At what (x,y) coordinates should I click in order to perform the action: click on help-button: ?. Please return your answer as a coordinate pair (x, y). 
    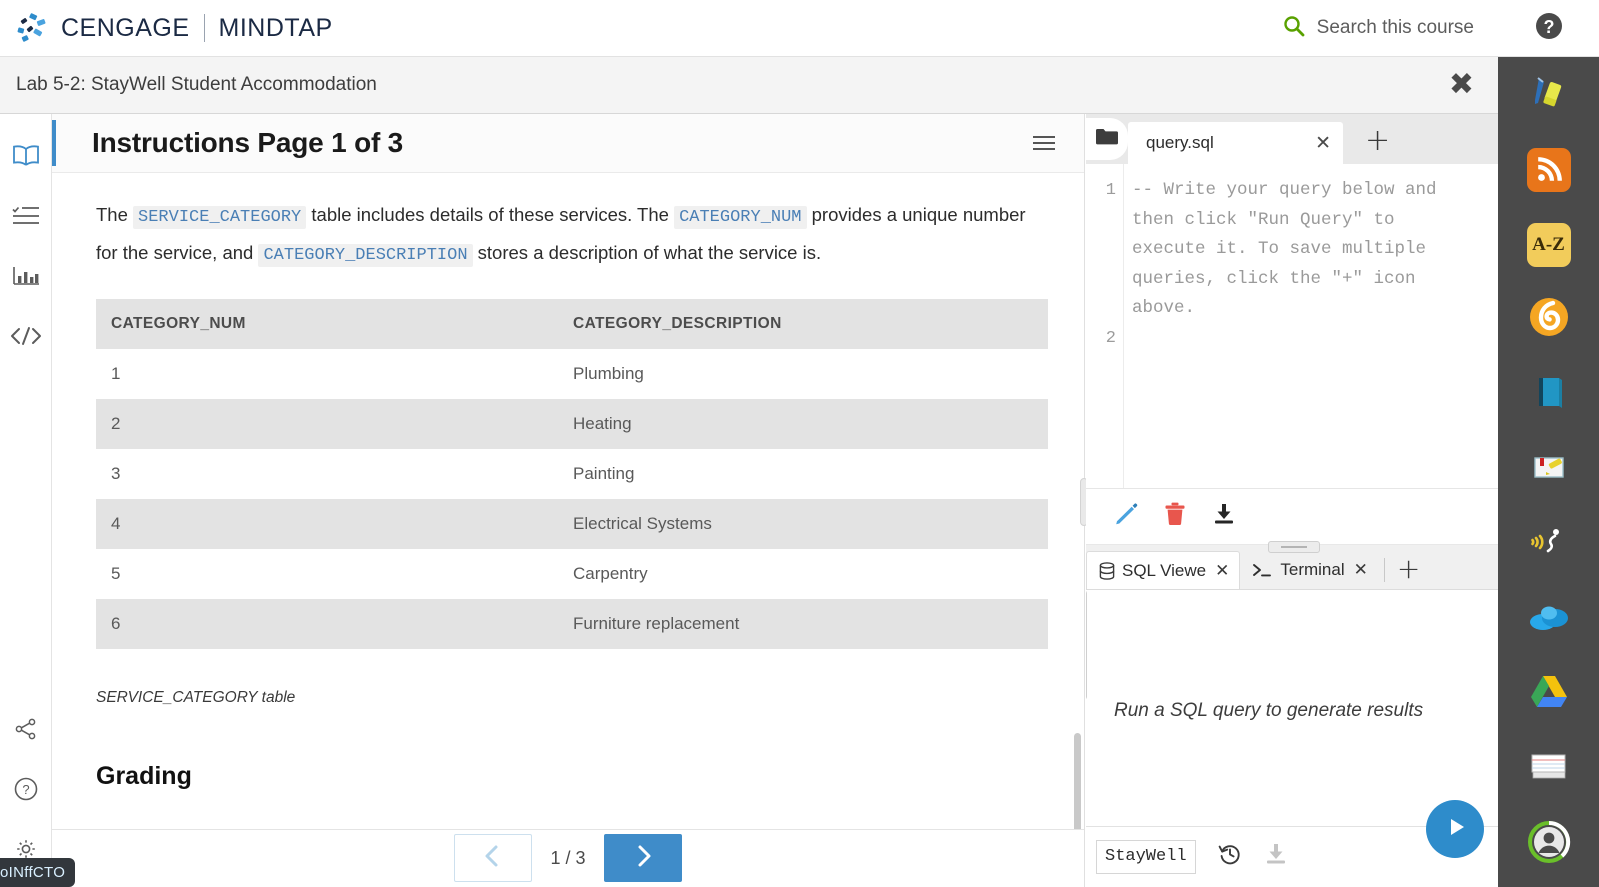
    Looking at the image, I should click on (1548, 28).